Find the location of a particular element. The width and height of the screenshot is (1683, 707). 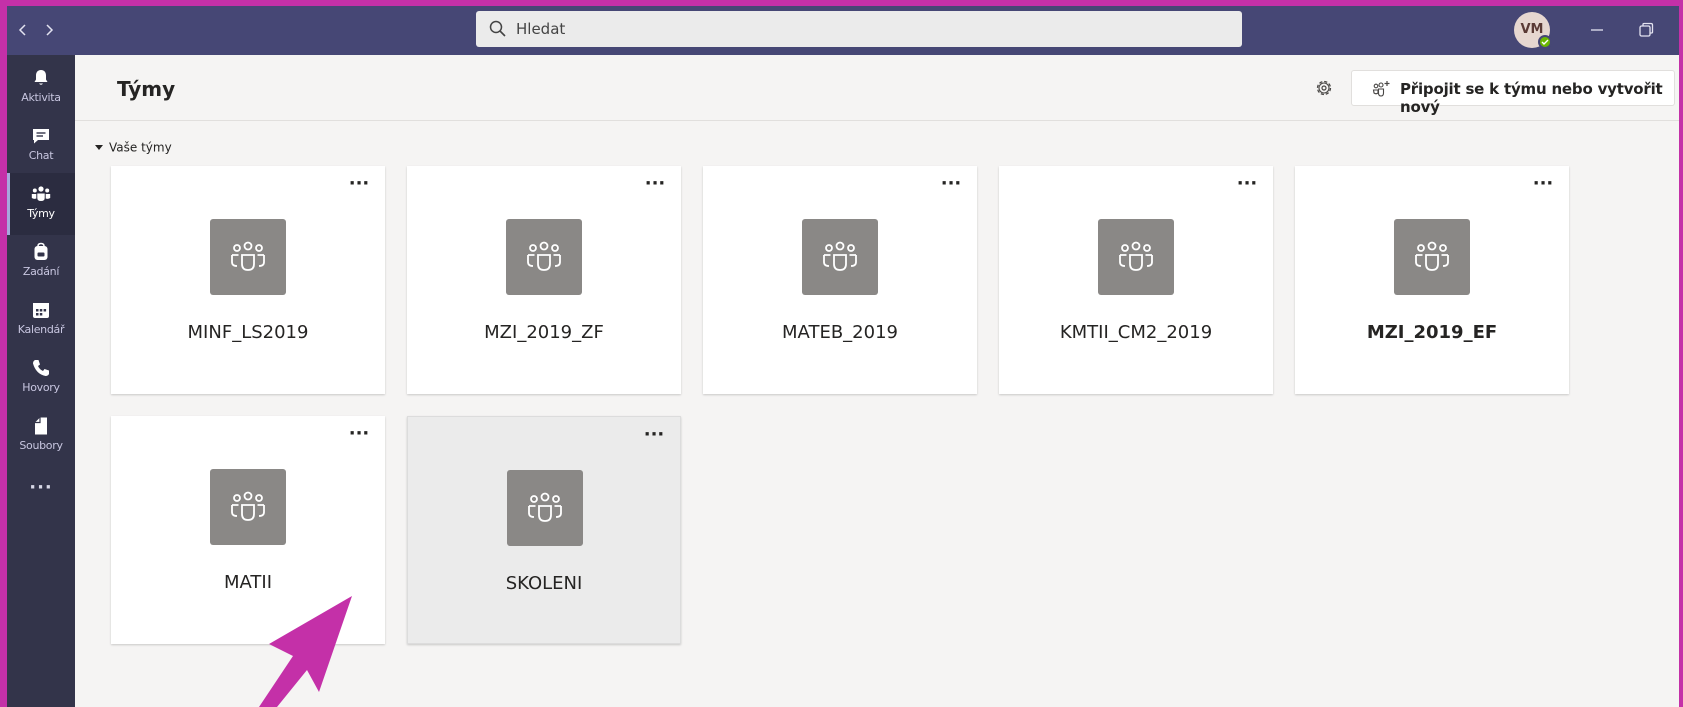

forward-button is located at coordinates (49, 30).